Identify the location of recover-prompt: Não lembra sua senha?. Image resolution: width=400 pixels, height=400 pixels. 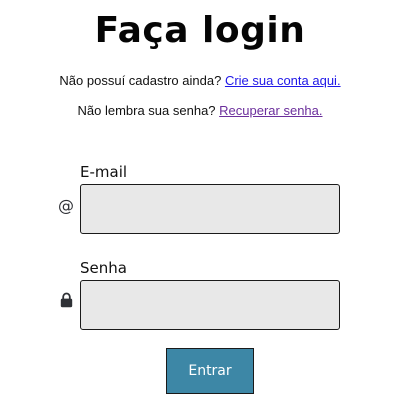
(146, 110).